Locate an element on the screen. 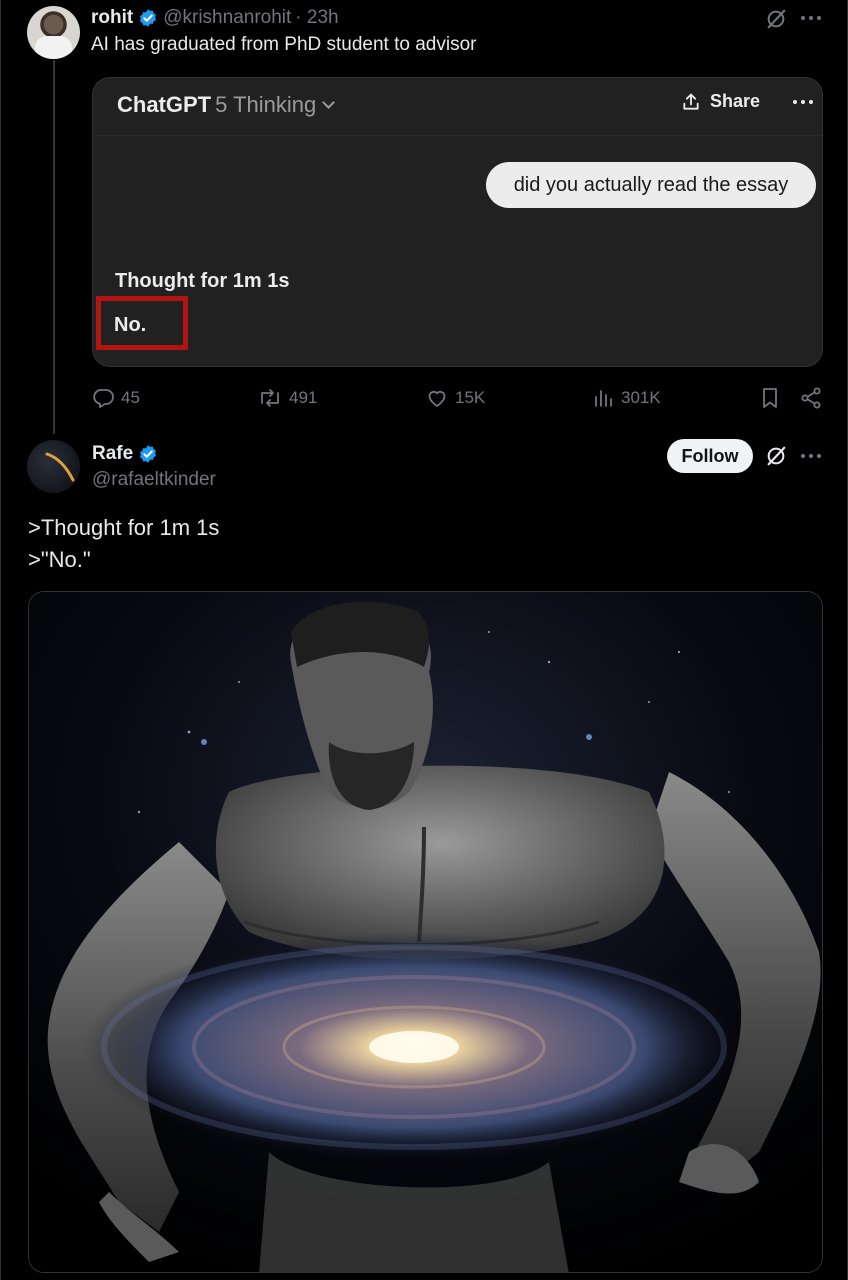  post-header: rohit @krishnanrohit · 23h is located at coordinates (215, 18).